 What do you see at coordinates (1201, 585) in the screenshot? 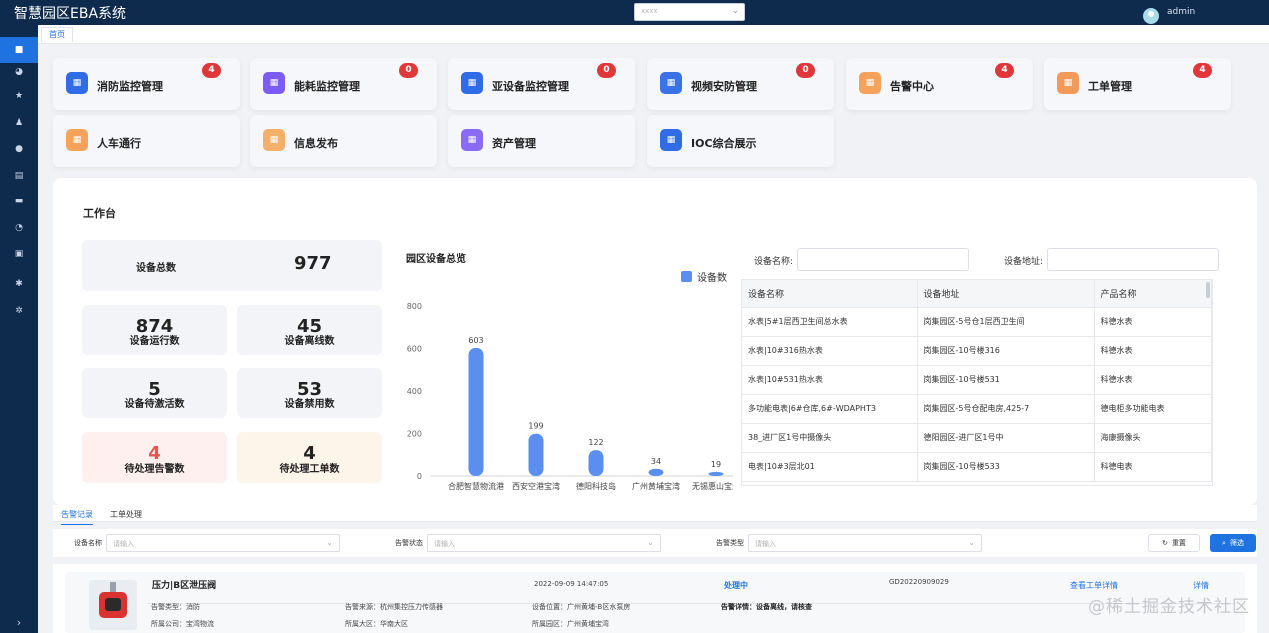
I see `detail-link: 详情` at bounding box center [1201, 585].